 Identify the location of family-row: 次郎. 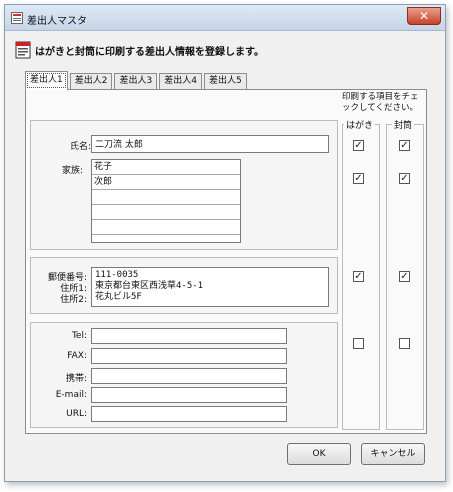
(166, 182).